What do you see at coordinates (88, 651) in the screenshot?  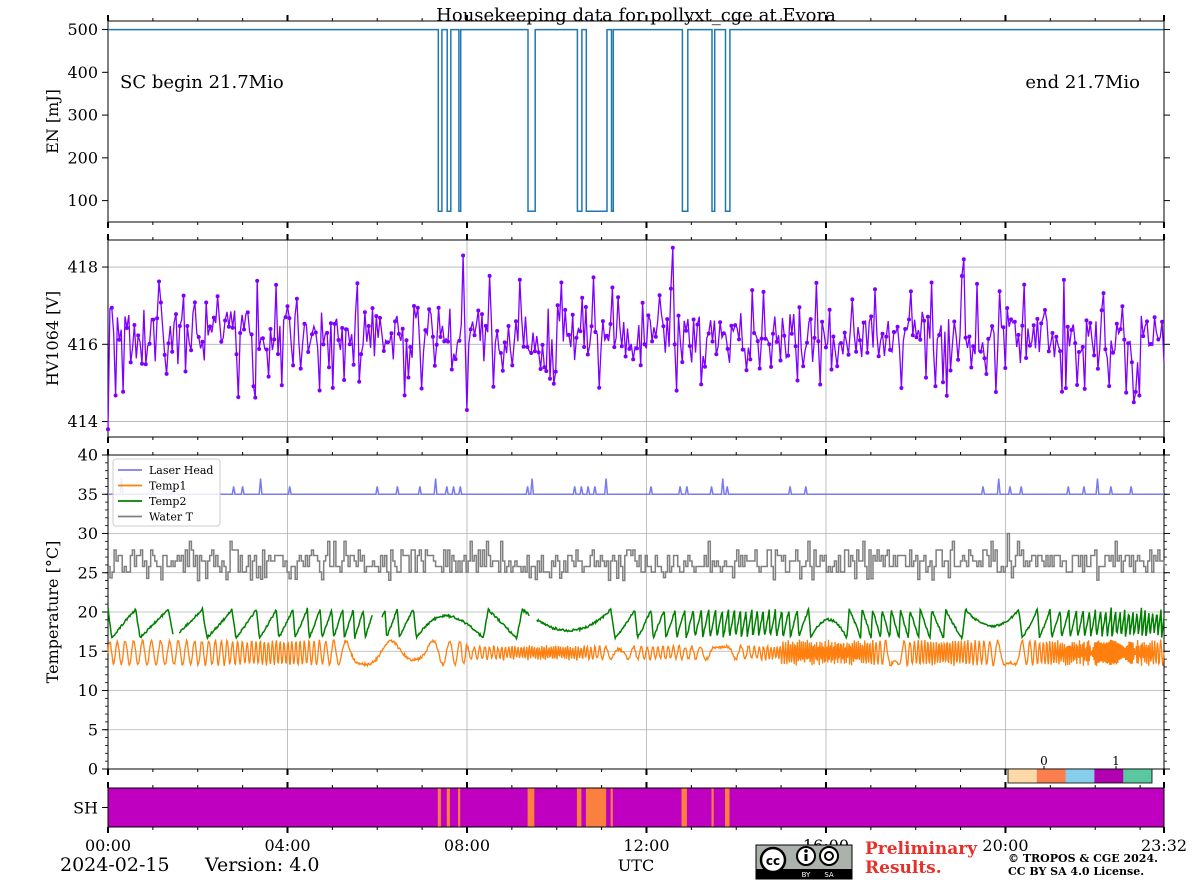 I see `y-tick-label: 15` at bounding box center [88, 651].